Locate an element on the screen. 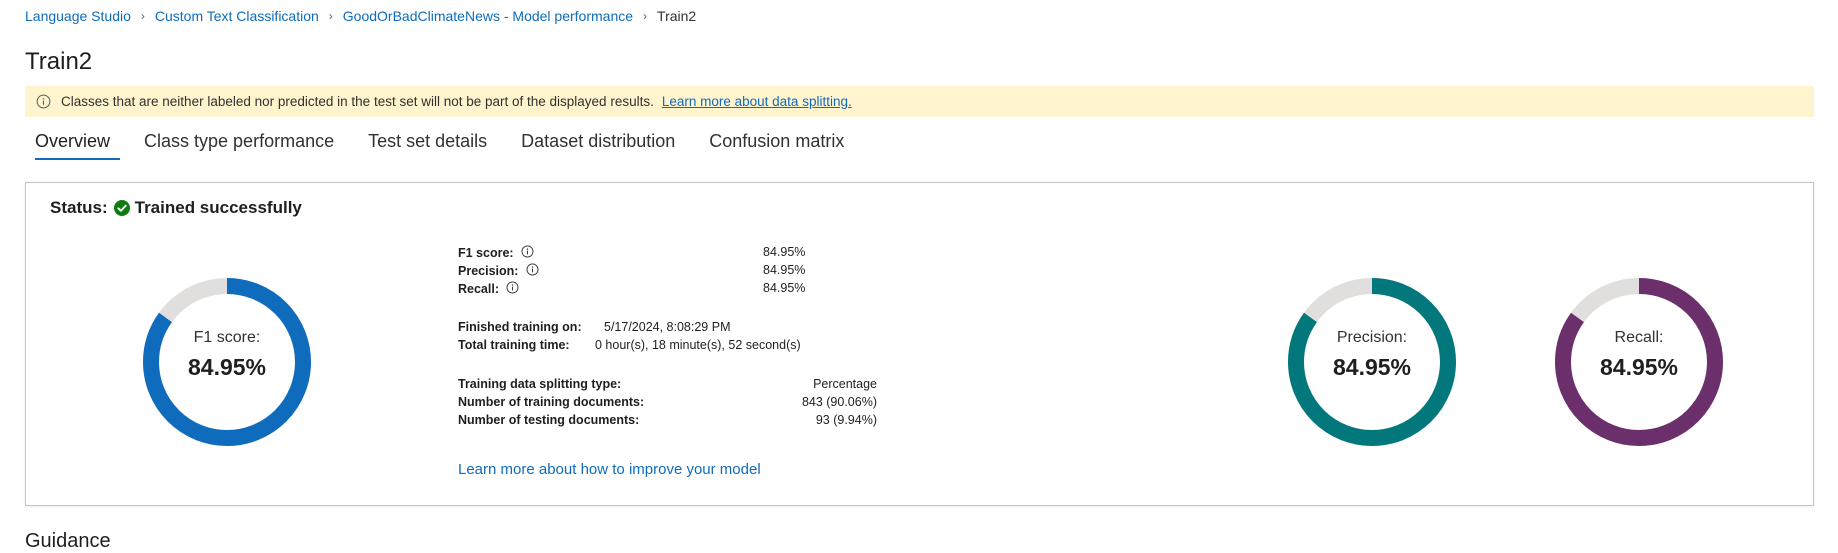 The width and height of the screenshot is (1838, 553). split-type-label: Training data splitting type: is located at coordinates (540, 384).